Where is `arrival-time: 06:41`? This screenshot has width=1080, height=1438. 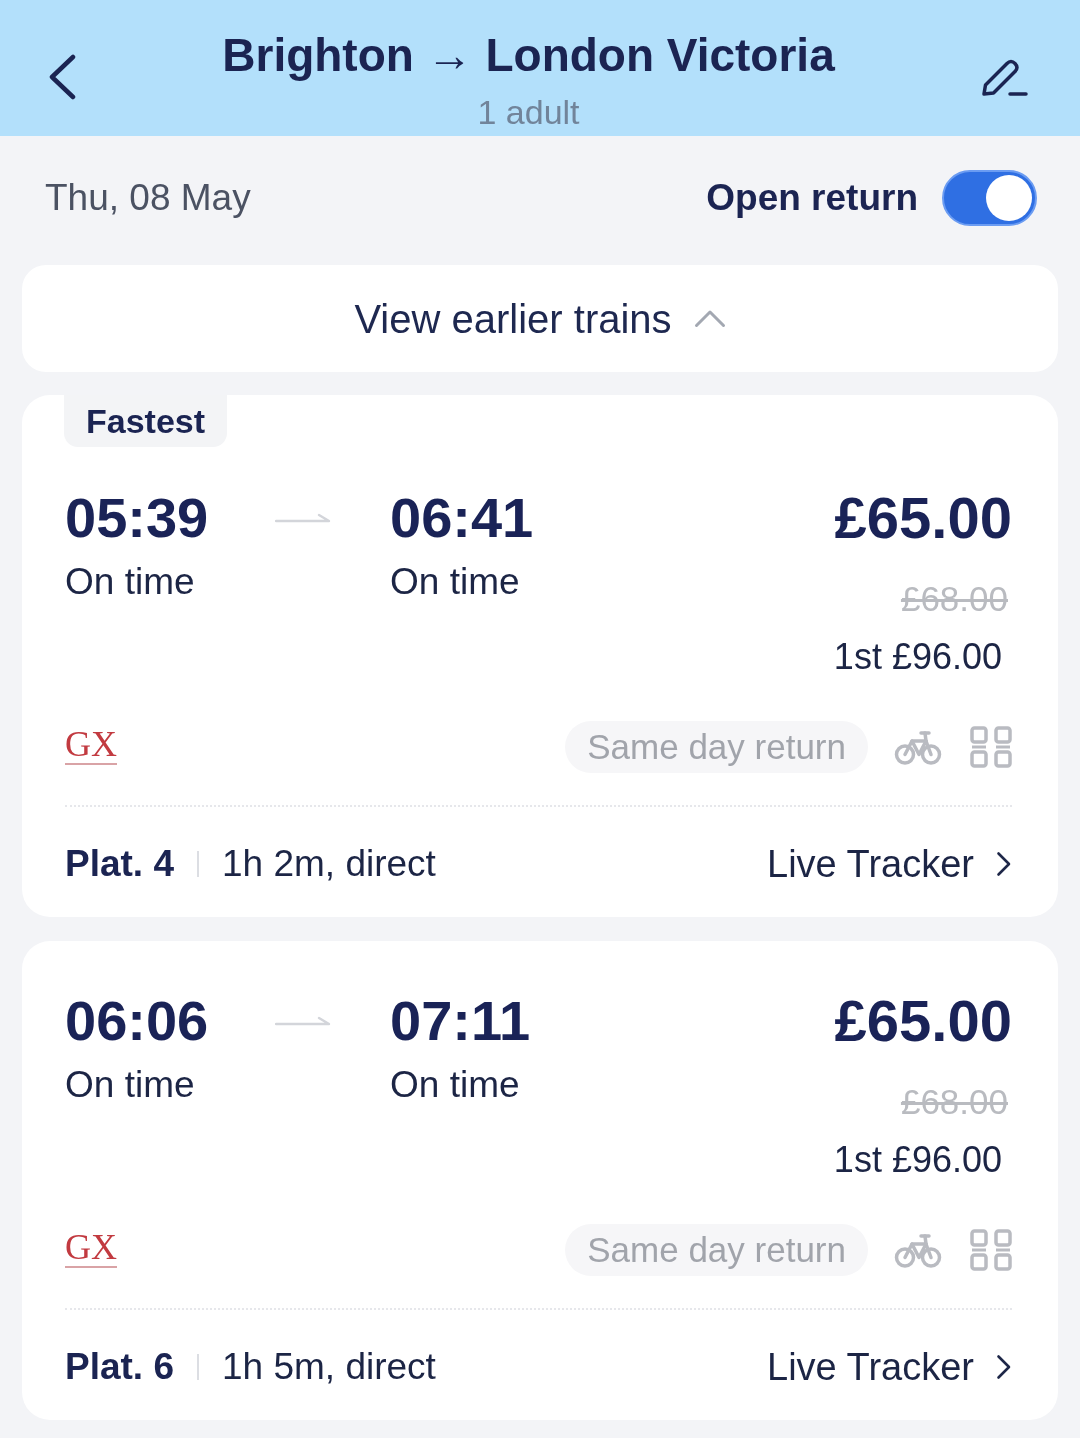 arrival-time: 06:41 is located at coordinates (462, 518).